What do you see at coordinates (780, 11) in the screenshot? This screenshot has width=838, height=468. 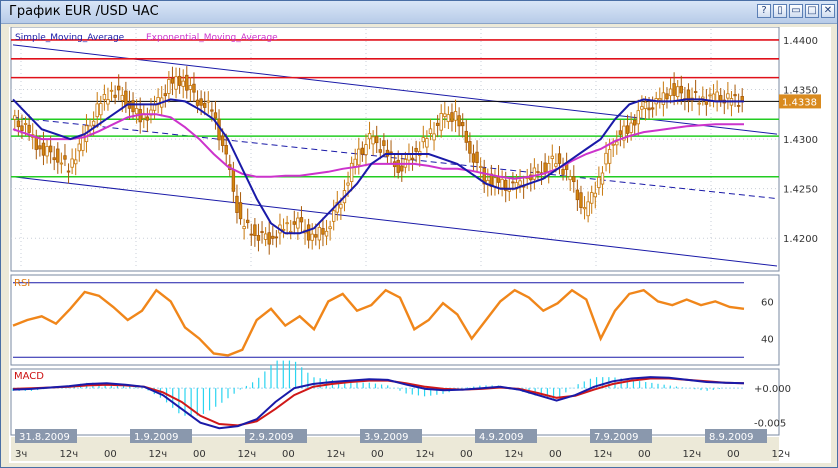 I see `restore-button: ▯` at bounding box center [780, 11].